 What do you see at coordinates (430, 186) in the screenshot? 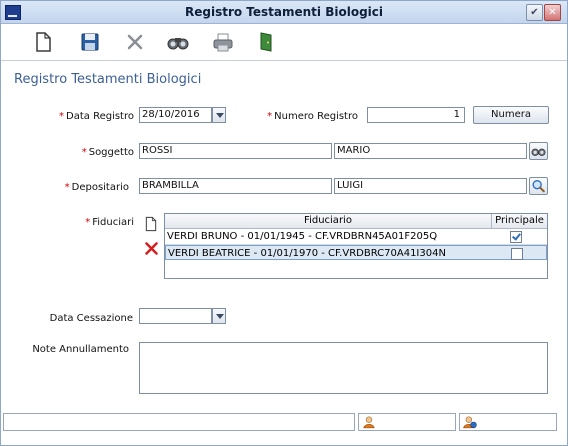
I see `depositario-nome-input: LUIGI` at bounding box center [430, 186].